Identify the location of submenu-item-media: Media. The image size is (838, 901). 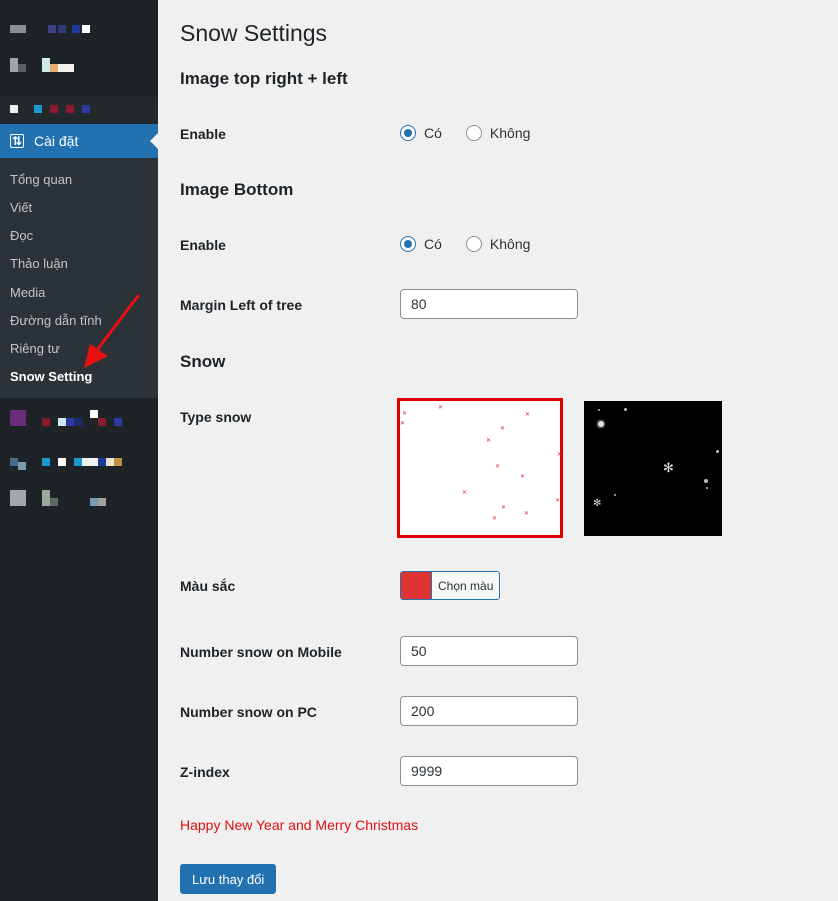
(27, 292).